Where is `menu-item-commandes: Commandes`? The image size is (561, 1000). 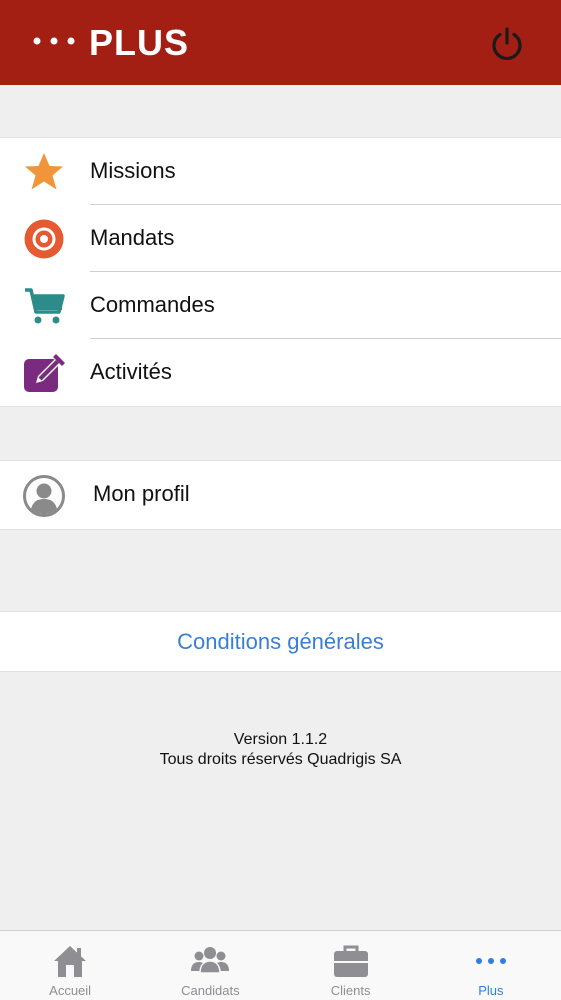 menu-item-commandes: Commandes is located at coordinates (280, 305).